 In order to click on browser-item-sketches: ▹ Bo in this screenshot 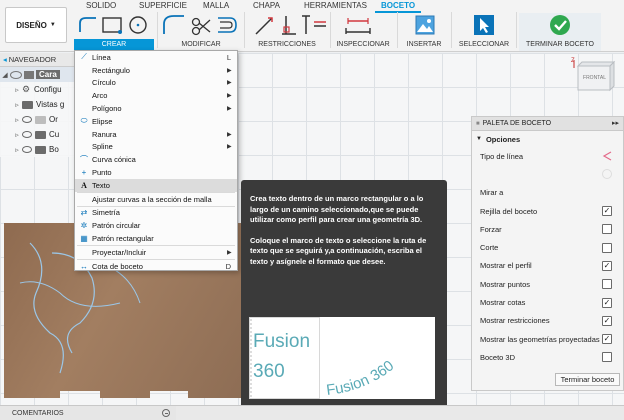, I will do `click(38, 149)`.